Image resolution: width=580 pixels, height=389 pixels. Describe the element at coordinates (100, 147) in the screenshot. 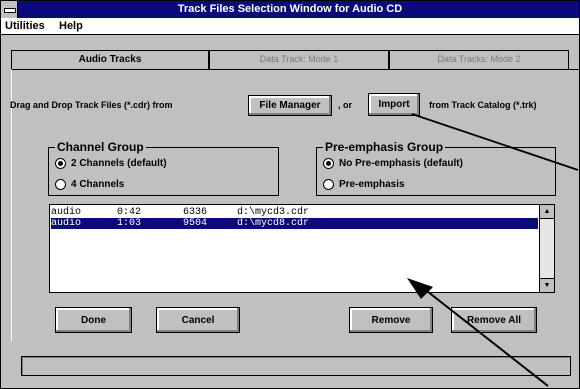

I see `channel-group-title: Channel Group` at that location.